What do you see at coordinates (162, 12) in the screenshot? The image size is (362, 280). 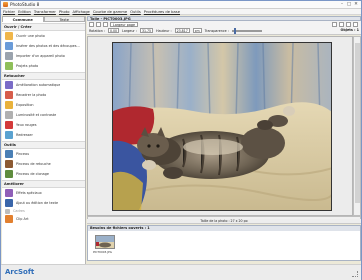 I see `menu-procedures: Procédures de base` at bounding box center [162, 12].